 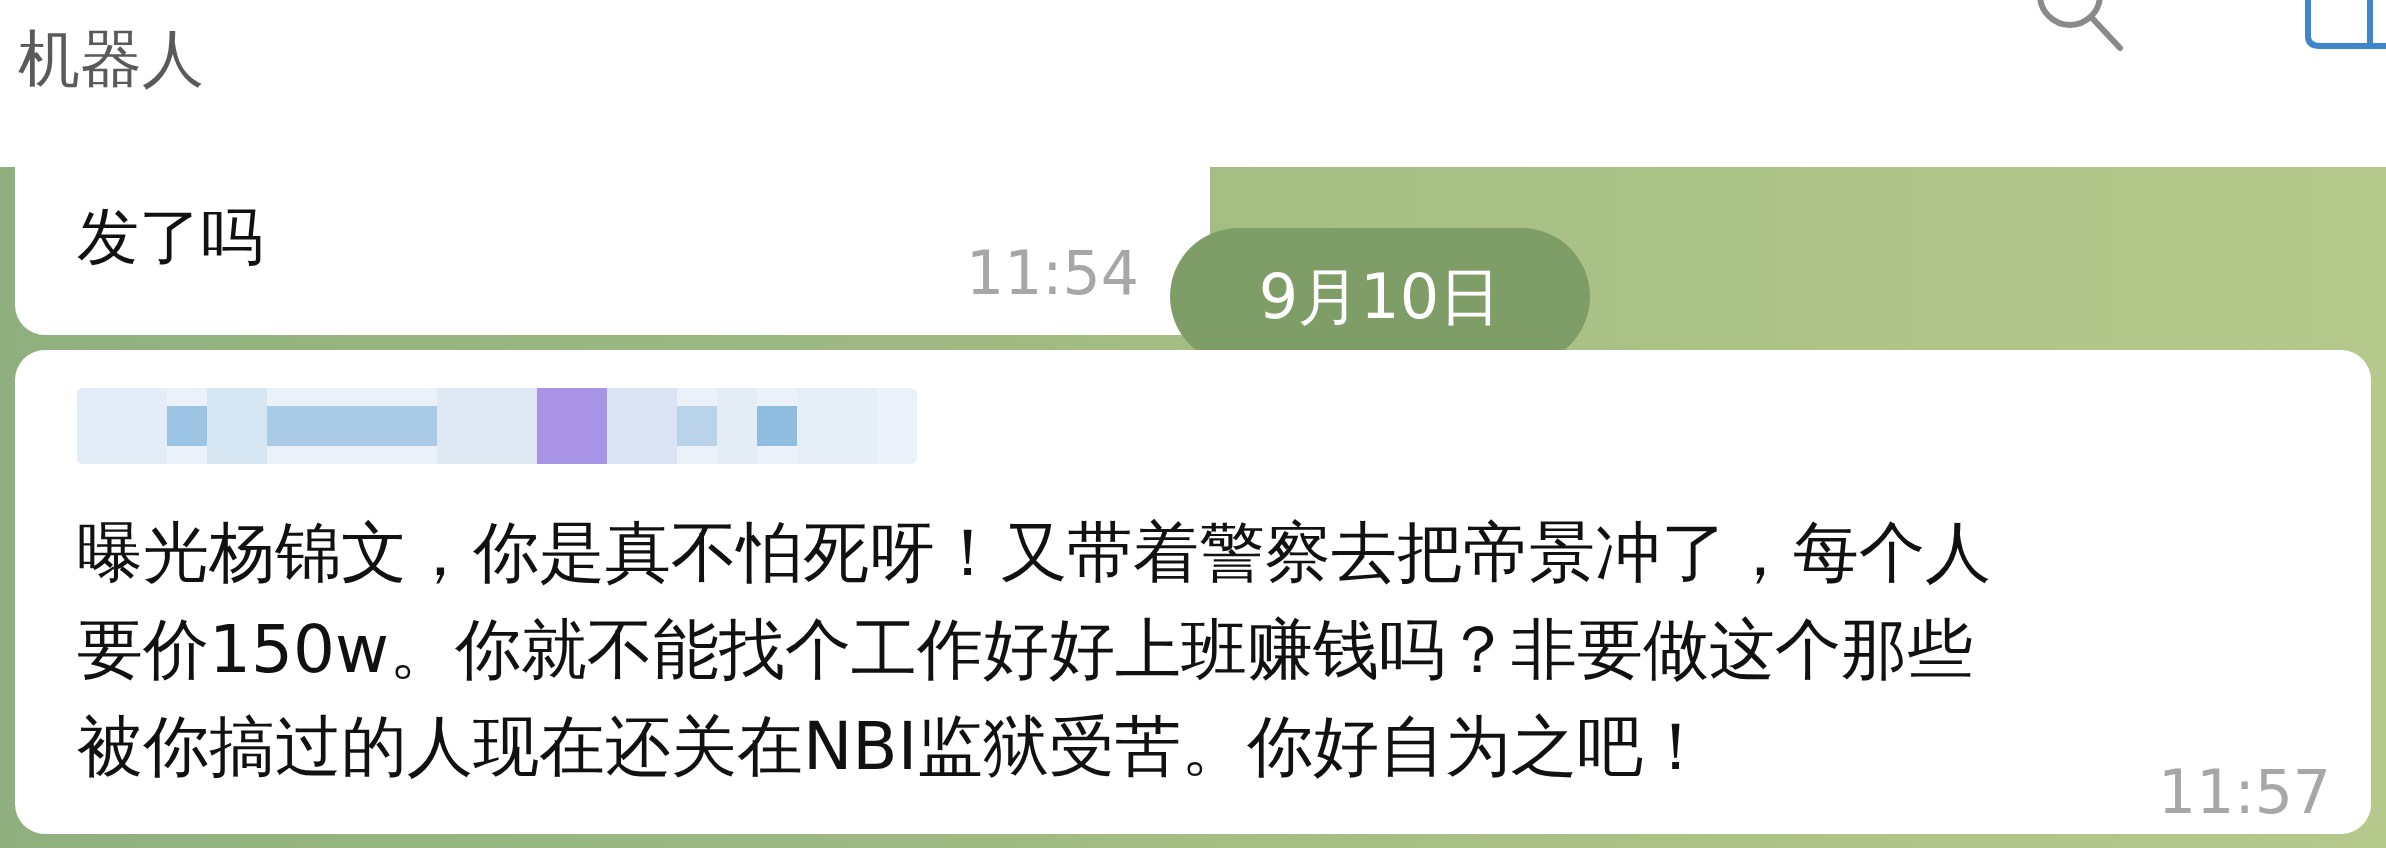 I want to click on message-time: 11:57, so click(x=2244, y=792).